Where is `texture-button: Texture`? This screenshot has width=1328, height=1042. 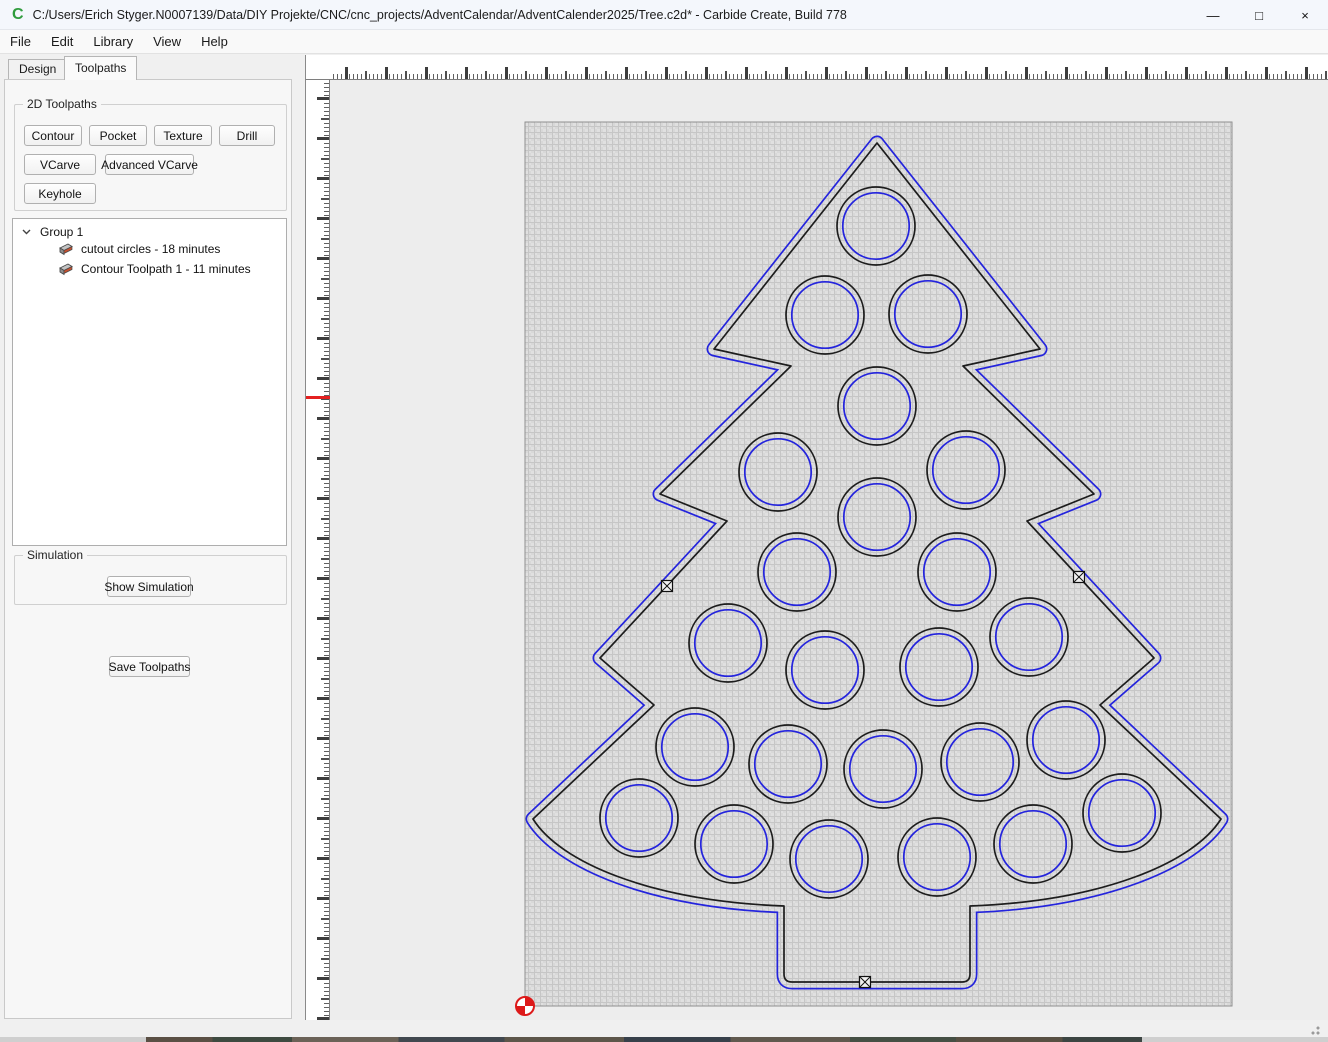
texture-button: Texture is located at coordinates (183, 135).